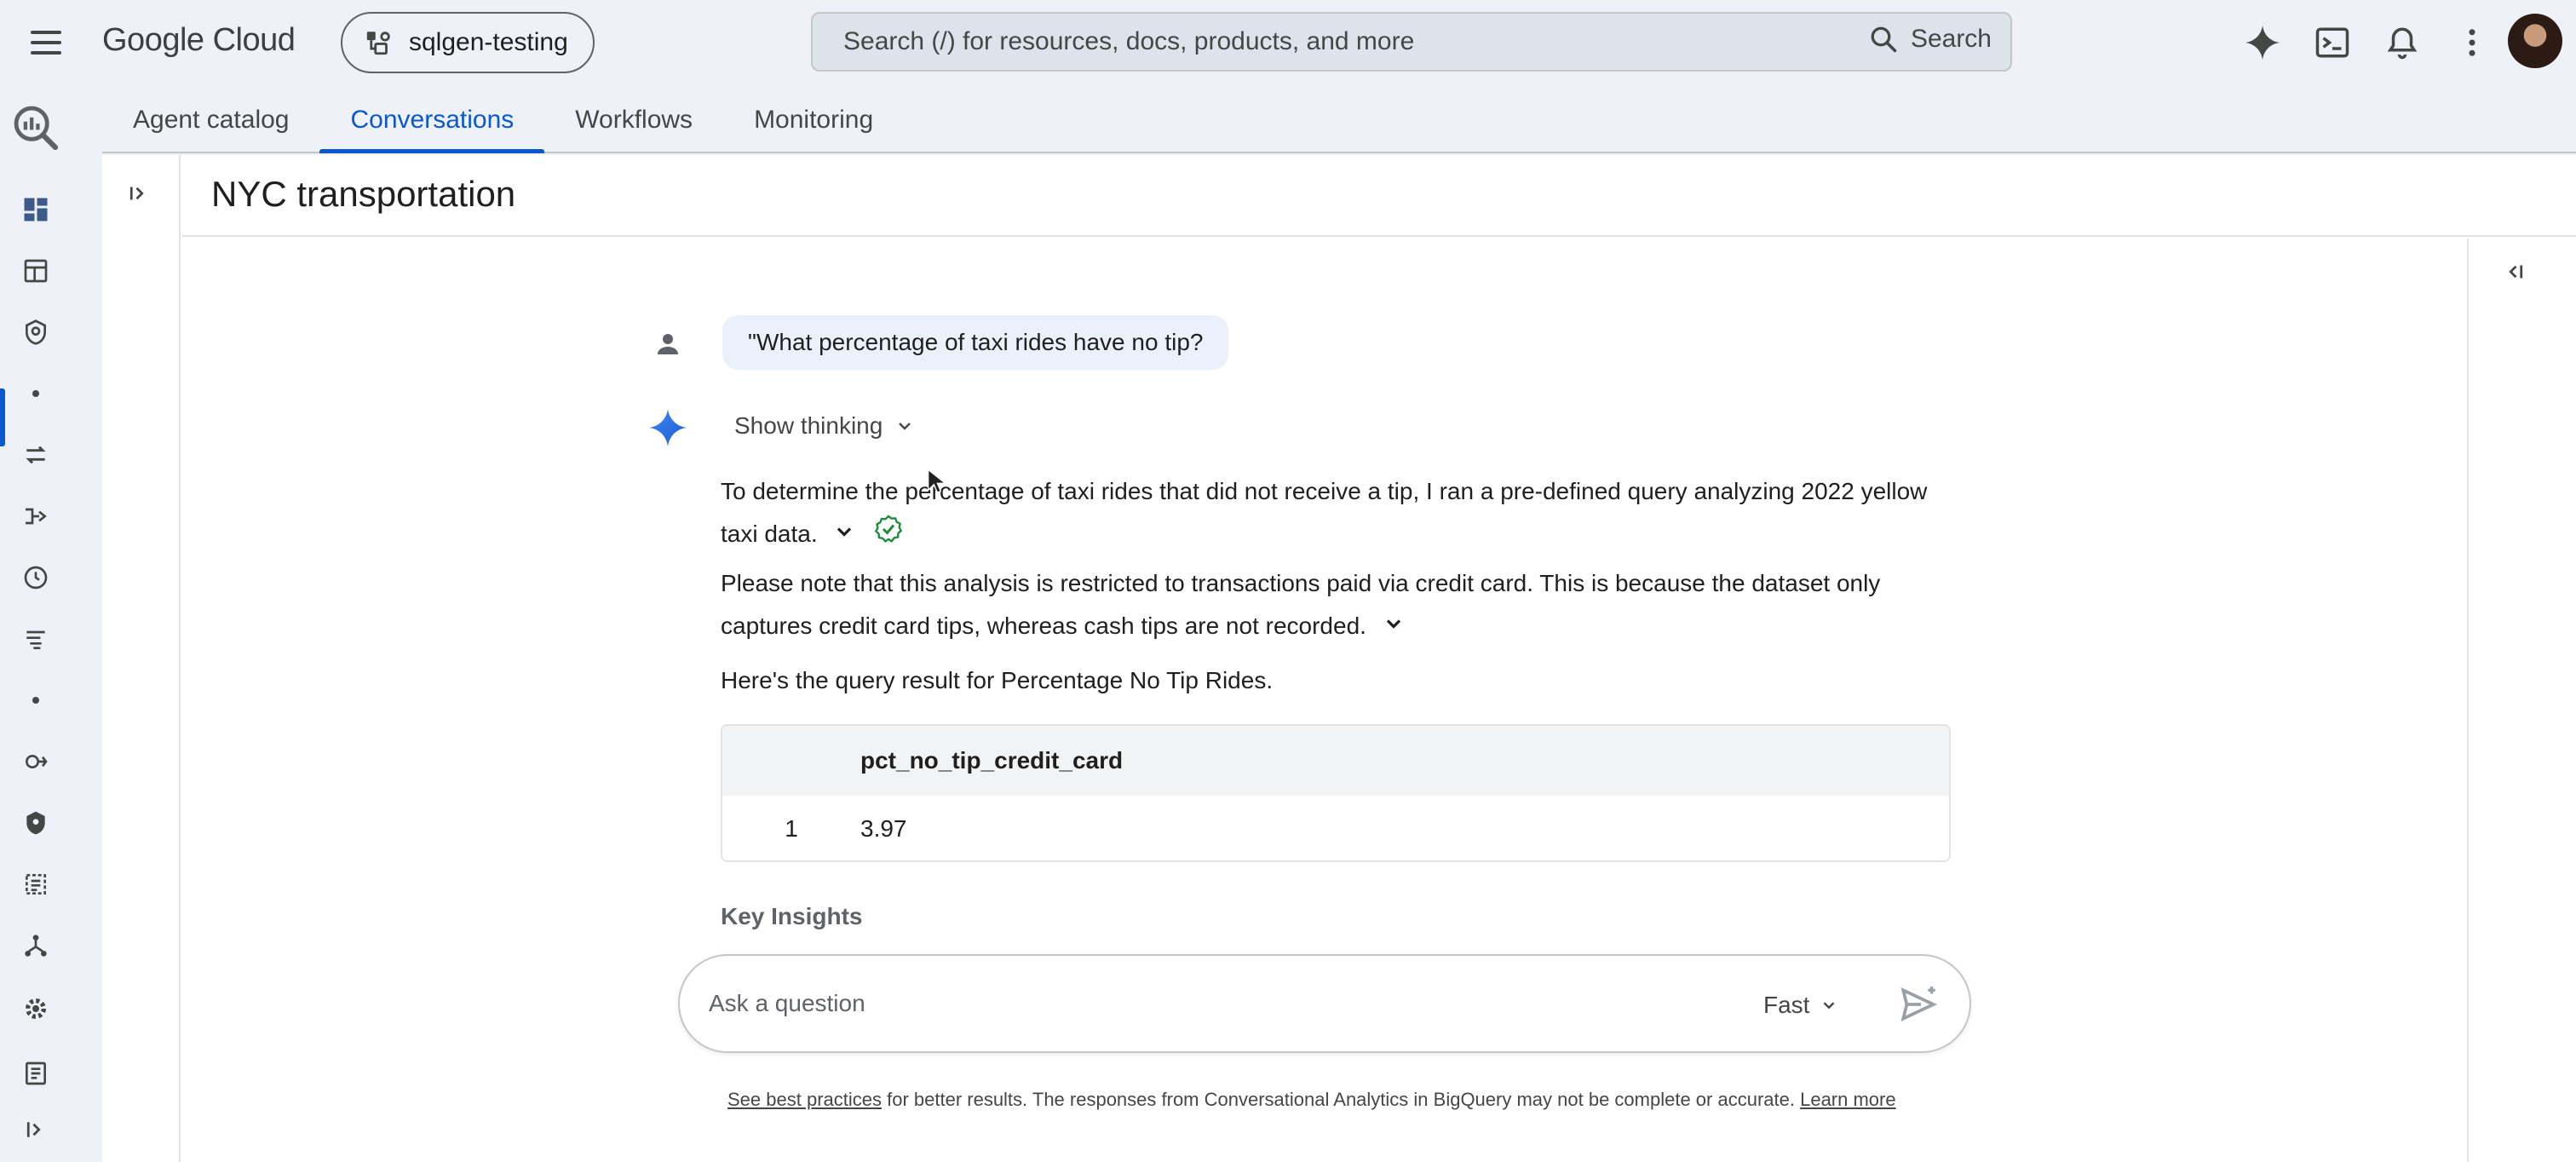 This screenshot has height=1162, width=2576. What do you see at coordinates (36, 332) in the screenshot?
I see `agents-icon` at bounding box center [36, 332].